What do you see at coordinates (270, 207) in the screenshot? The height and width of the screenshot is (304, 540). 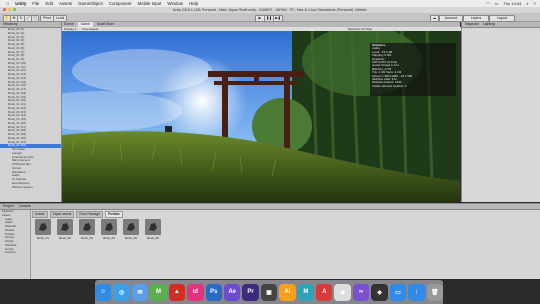 I see `project-tabbar: Project Console` at bounding box center [270, 207].